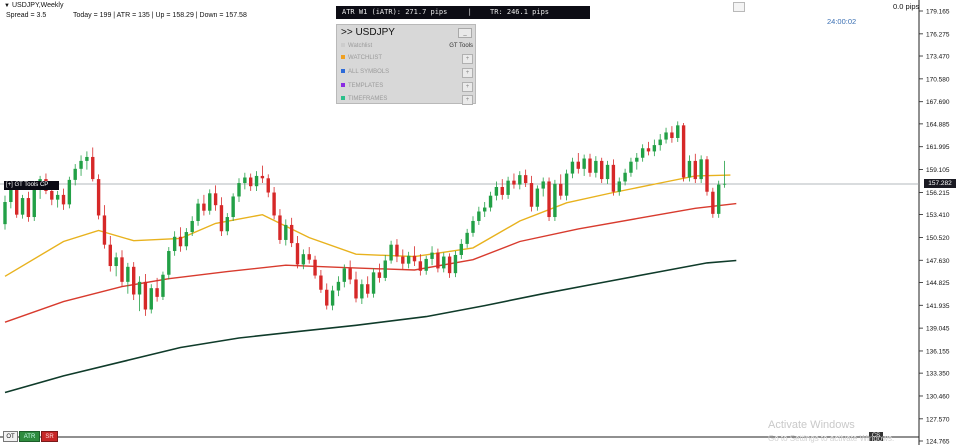  What do you see at coordinates (938, 12) in the screenshot?
I see `price-tick-label: 179.165` at bounding box center [938, 12].